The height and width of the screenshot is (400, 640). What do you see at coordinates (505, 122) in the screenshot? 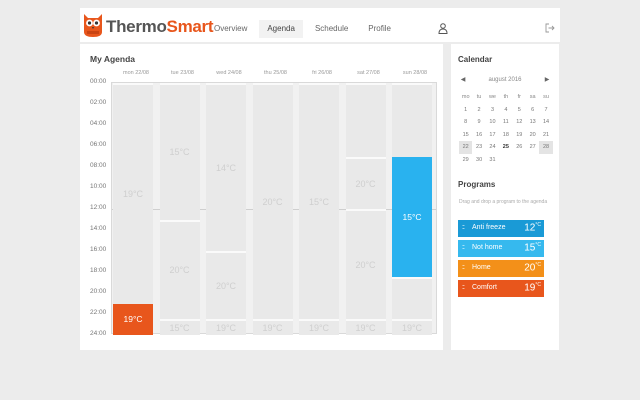
I see `calendar-day: 11` at bounding box center [505, 122].